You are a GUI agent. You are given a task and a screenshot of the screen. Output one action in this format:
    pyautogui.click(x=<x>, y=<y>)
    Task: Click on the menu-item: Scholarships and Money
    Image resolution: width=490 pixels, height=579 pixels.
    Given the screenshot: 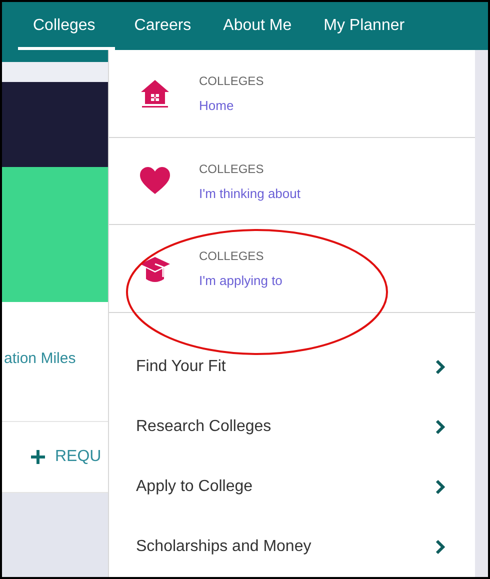 What is the action you would take?
    pyautogui.click(x=292, y=547)
    